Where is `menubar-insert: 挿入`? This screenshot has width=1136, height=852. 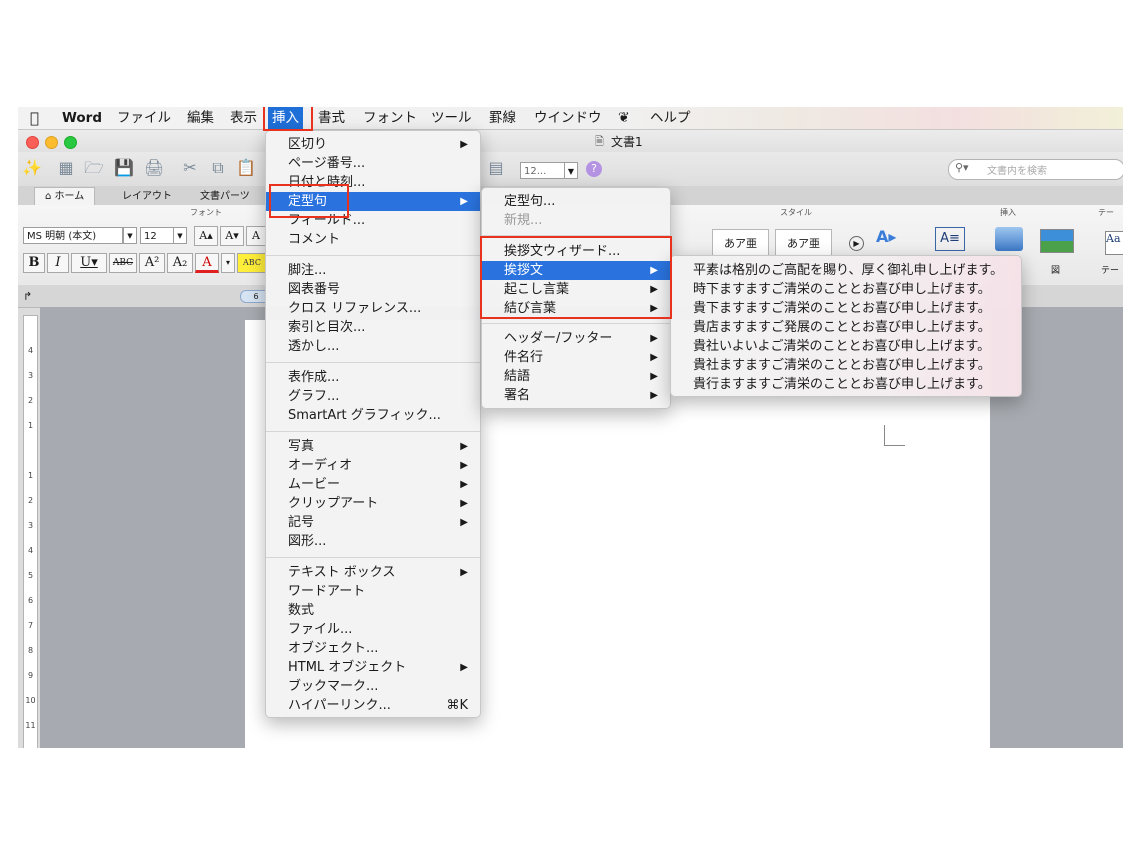
menubar-insert: 挿入 is located at coordinates (285, 118).